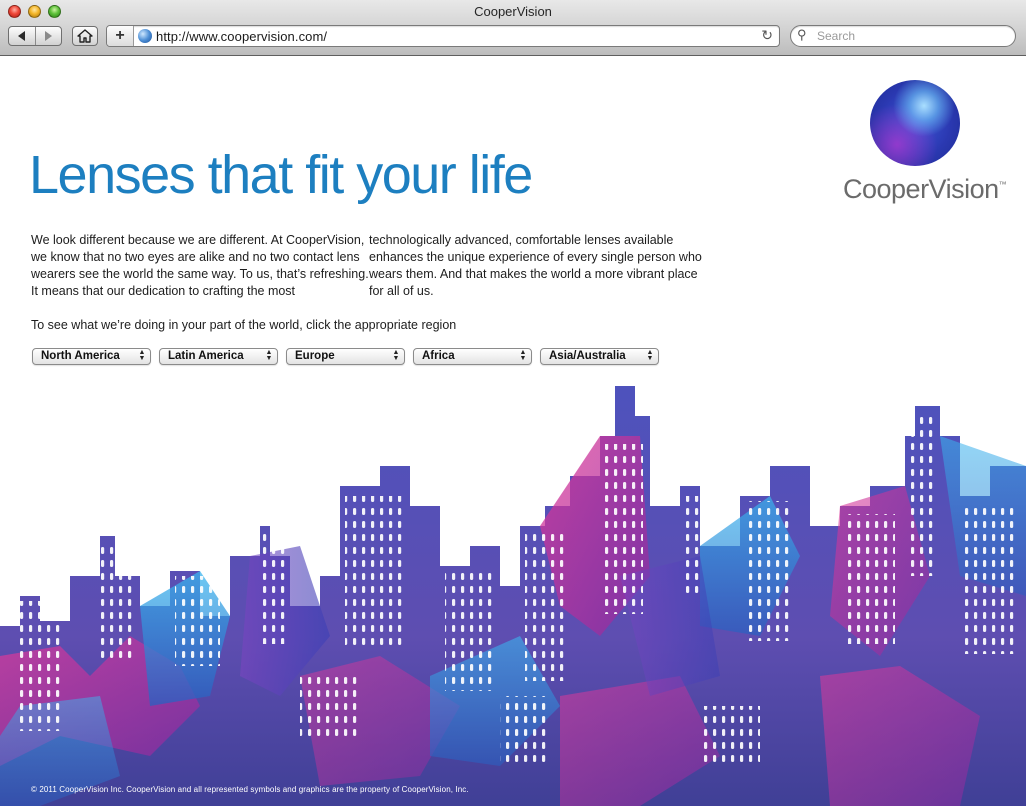 This screenshot has width=1026, height=806. What do you see at coordinates (80, 356) in the screenshot?
I see `region-select-label: North America` at bounding box center [80, 356].